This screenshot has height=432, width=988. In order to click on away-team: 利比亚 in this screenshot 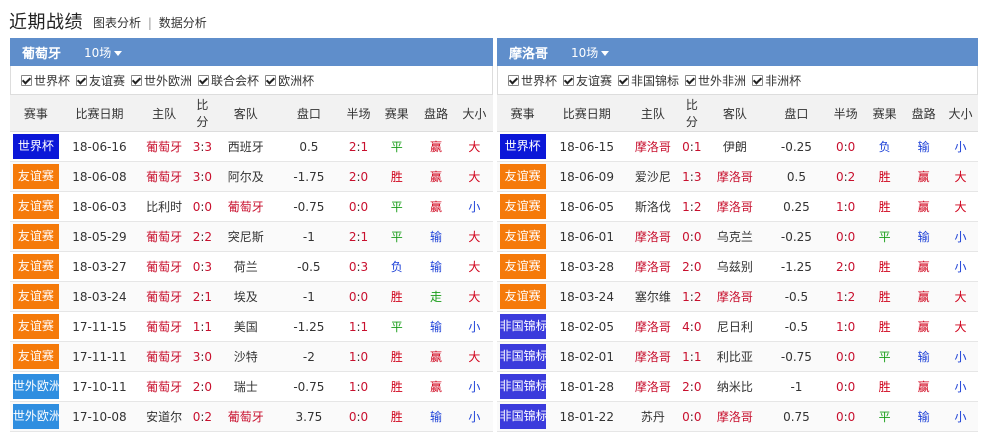, I will do `click(735, 356)`.